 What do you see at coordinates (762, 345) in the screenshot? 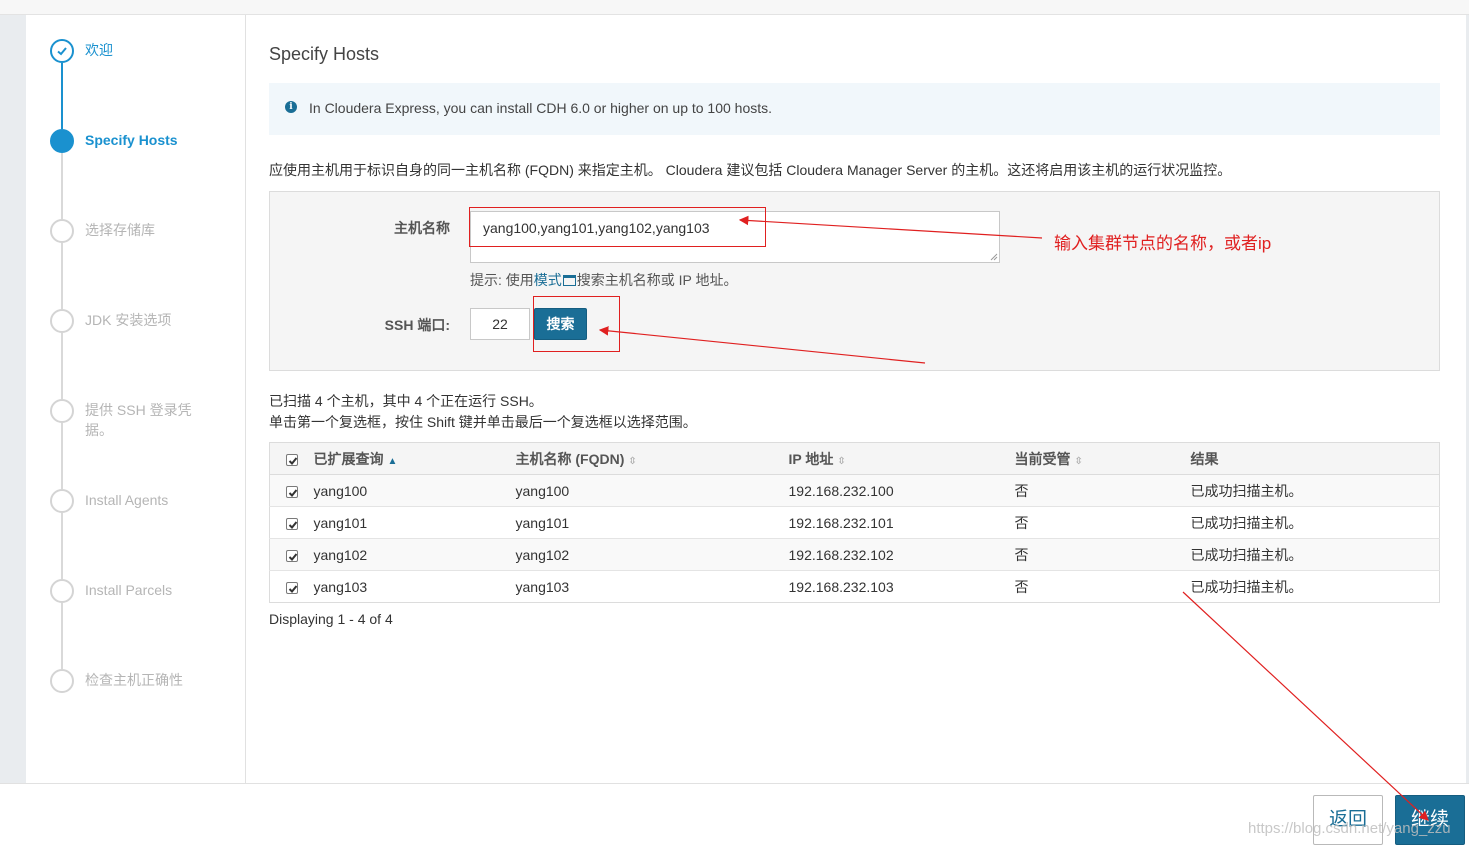
I see `arrow-to-search` at bounding box center [762, 345].